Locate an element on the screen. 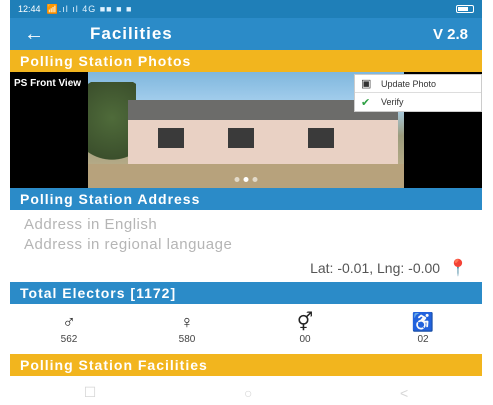 Image resolution: width=493 pixels, height=405 pixels. lat-lng-text: Lat: -0.01, Lng: -0.00 is located at coordinates (375, 268).